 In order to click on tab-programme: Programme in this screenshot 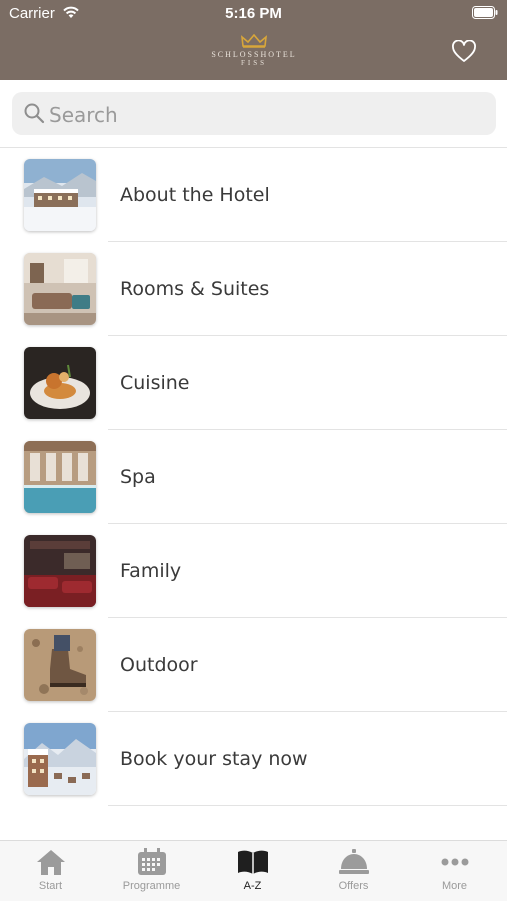, I will do `click(151, 871)`.